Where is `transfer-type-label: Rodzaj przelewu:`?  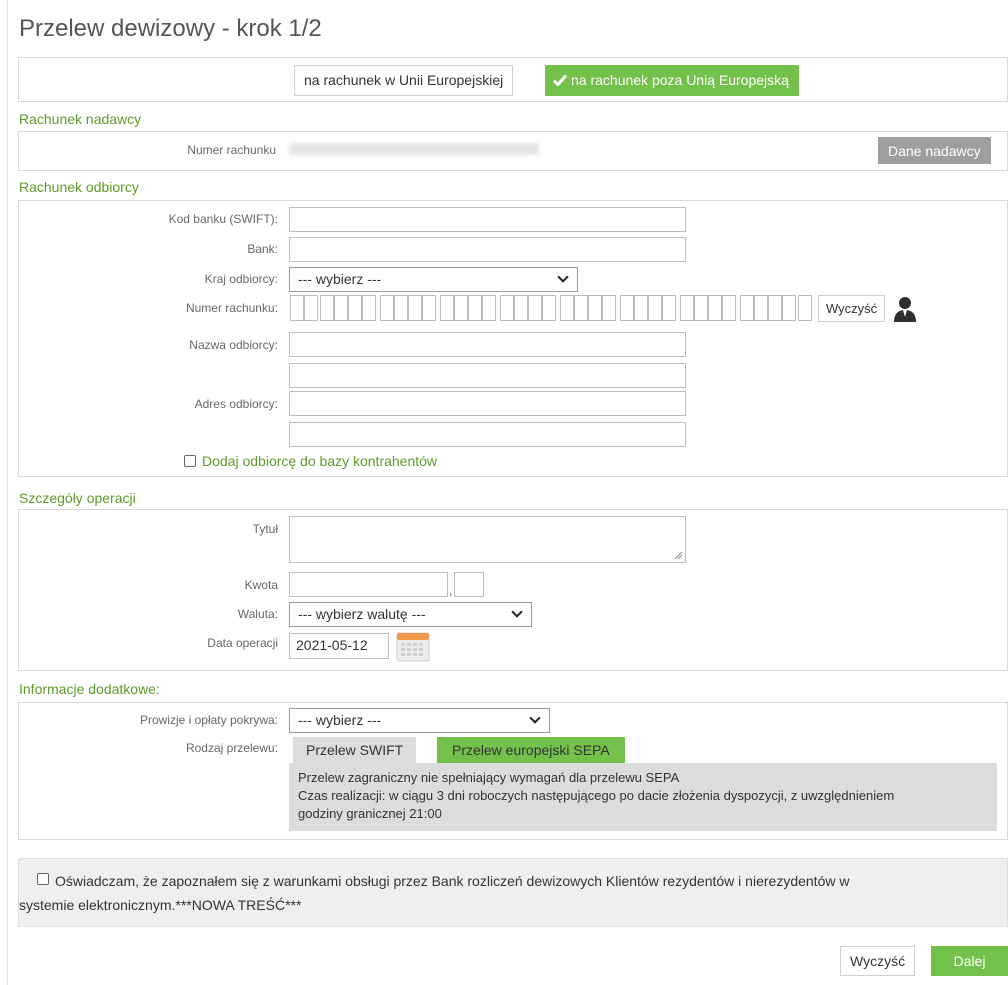
transfer-type-label: Rodzaj przelewu: is located at coordinates (231, 748).